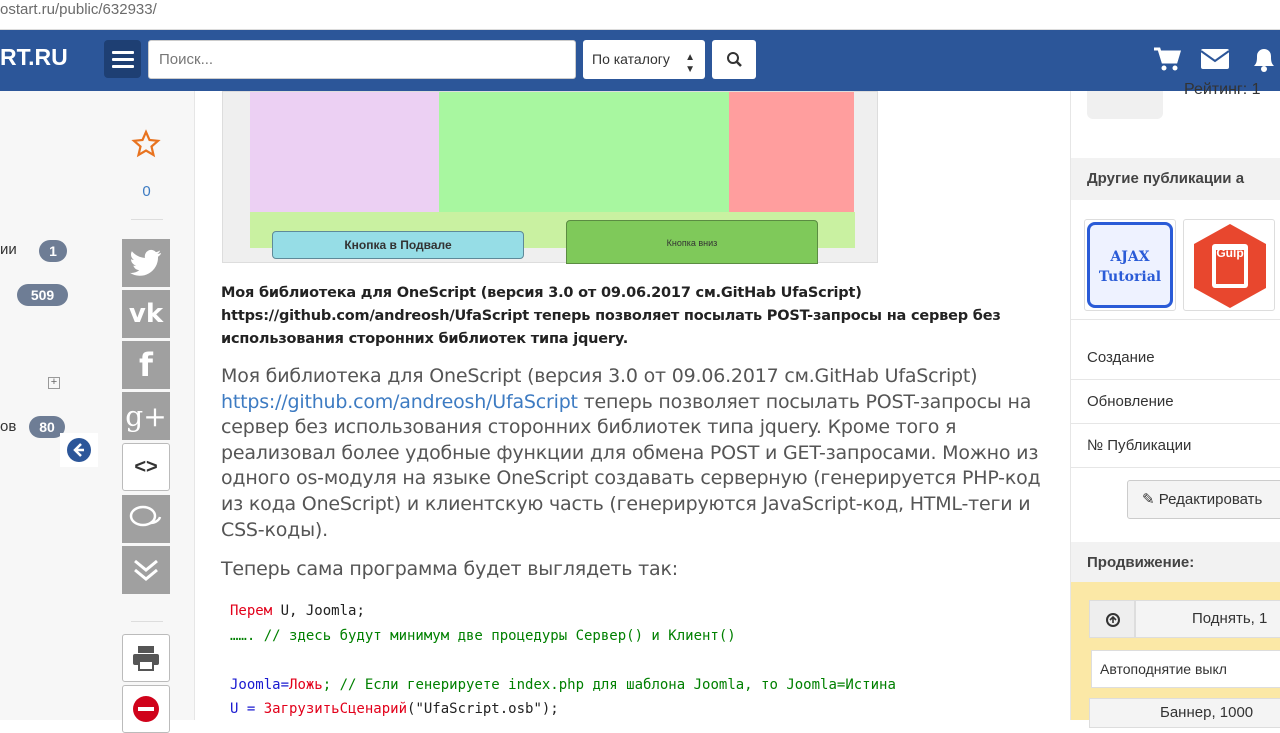 The height and width of the screenshot is (733, 1280). I want to click on gulp-icon, so click(1230, 266).